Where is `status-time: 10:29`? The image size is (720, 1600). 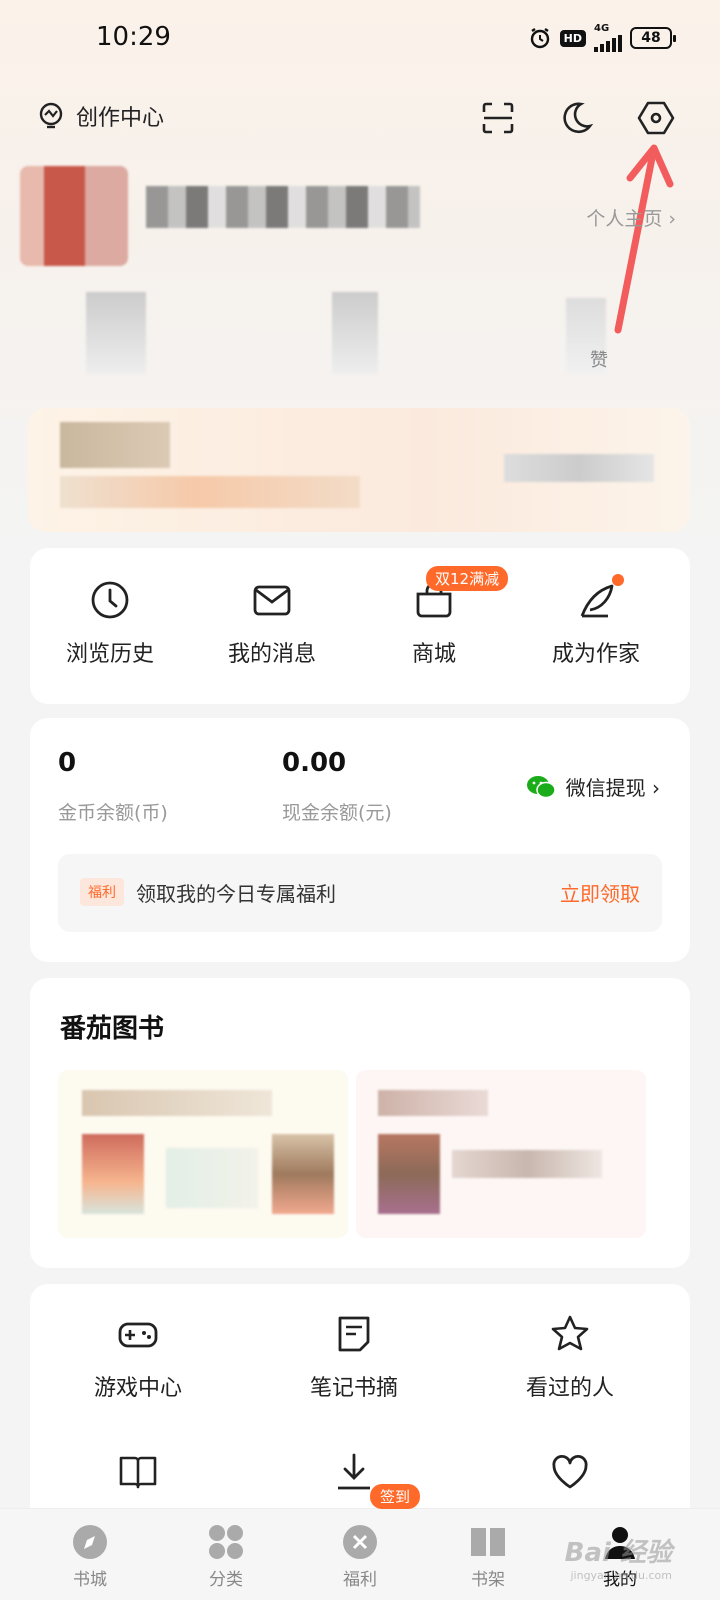 status-time: 10:29 is located at coordinates (133, 37).